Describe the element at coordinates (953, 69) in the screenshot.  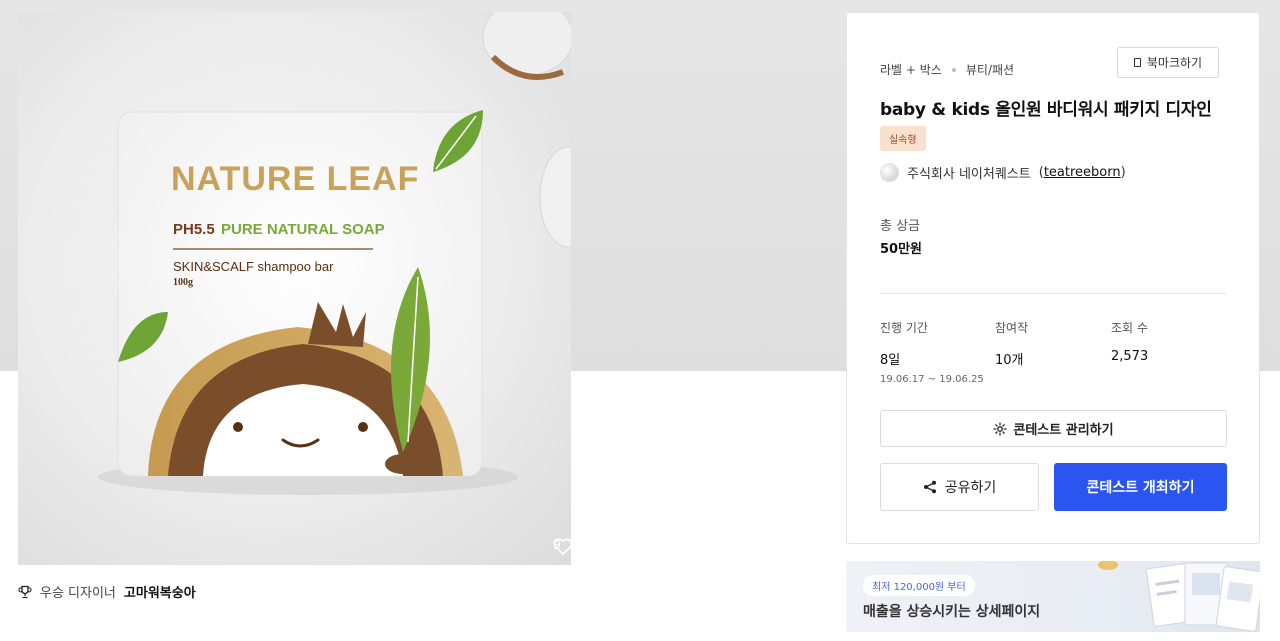
I see `separator-dot` at that location.